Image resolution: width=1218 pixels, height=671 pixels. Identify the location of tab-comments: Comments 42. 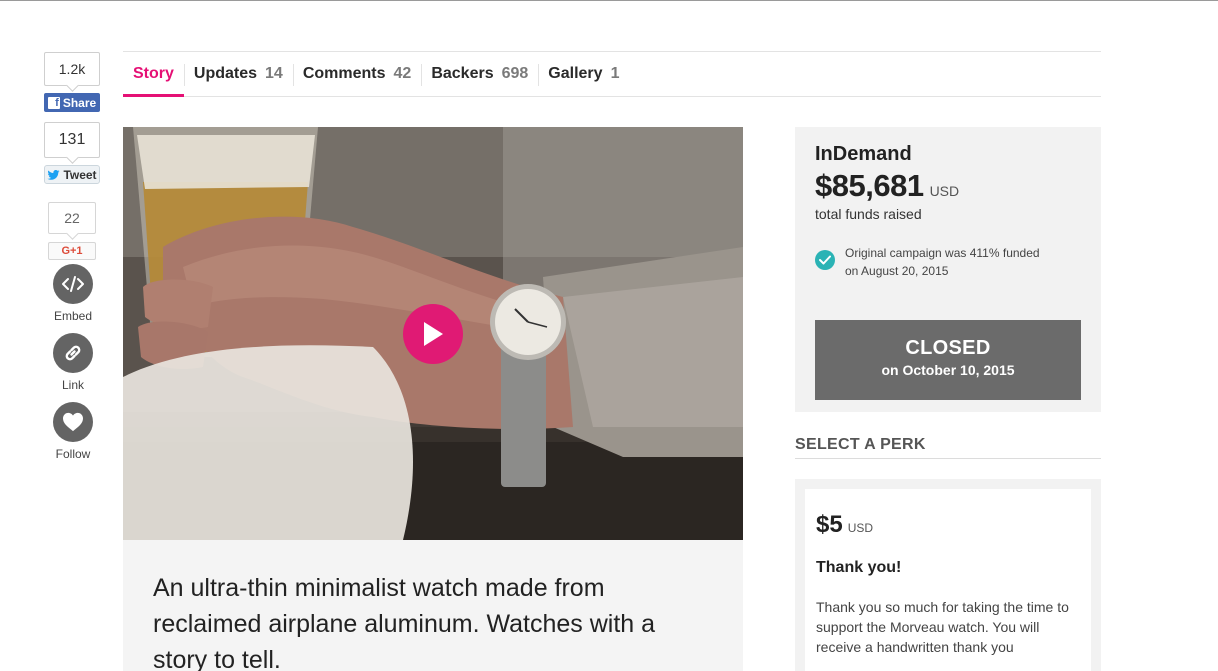
(356, 74).